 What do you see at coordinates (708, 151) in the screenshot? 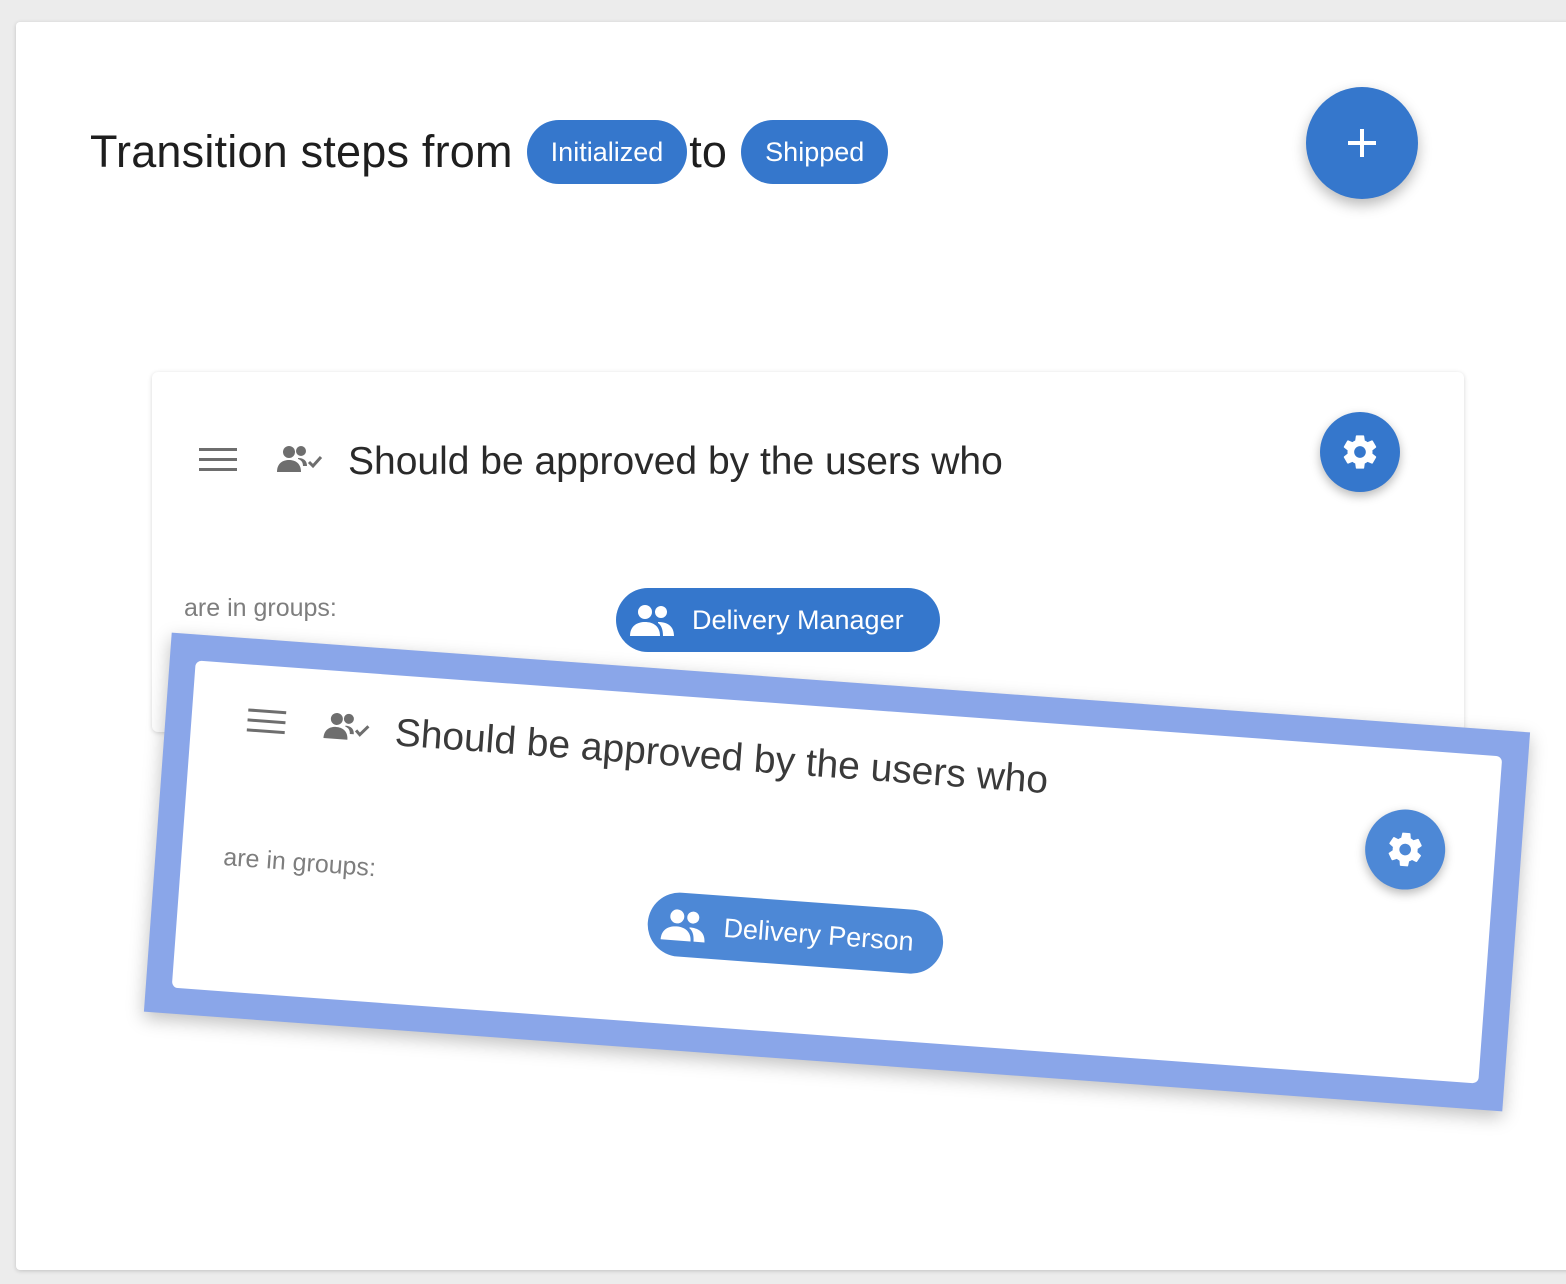
I see `title-connector: to` at bounding box center [708, 151].